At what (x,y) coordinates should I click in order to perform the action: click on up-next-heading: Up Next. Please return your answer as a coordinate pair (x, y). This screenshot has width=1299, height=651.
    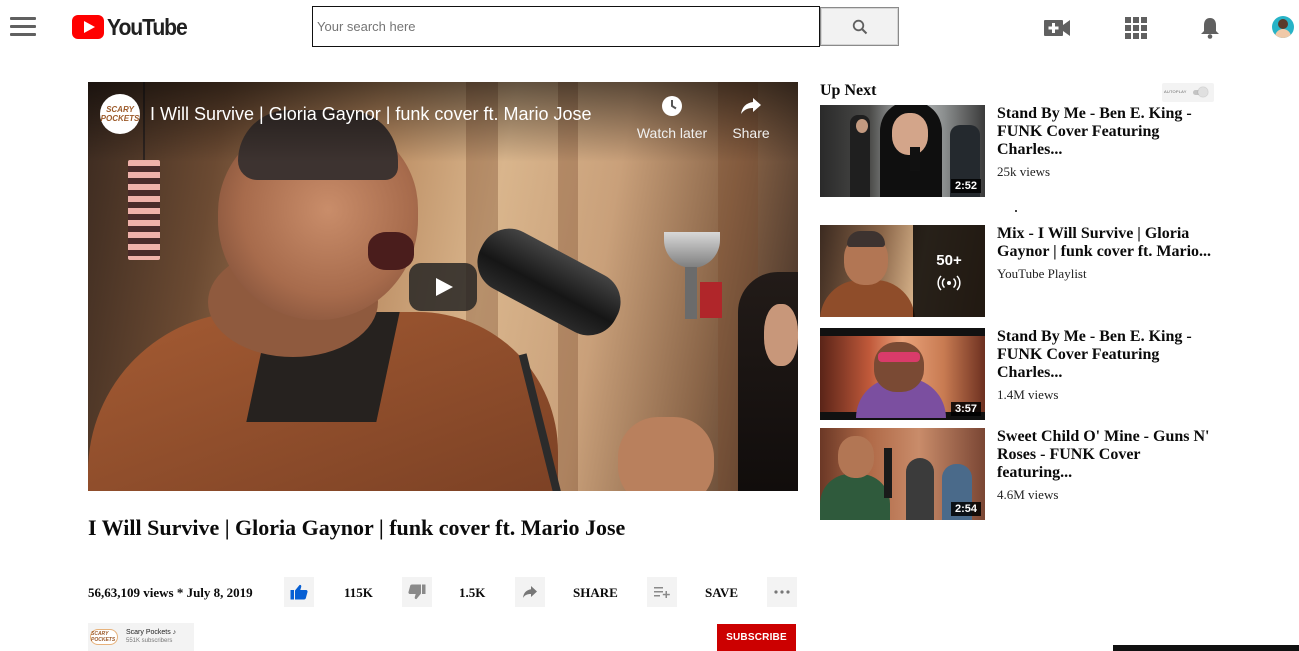
    Looking at the image, I should click on (848, 90).